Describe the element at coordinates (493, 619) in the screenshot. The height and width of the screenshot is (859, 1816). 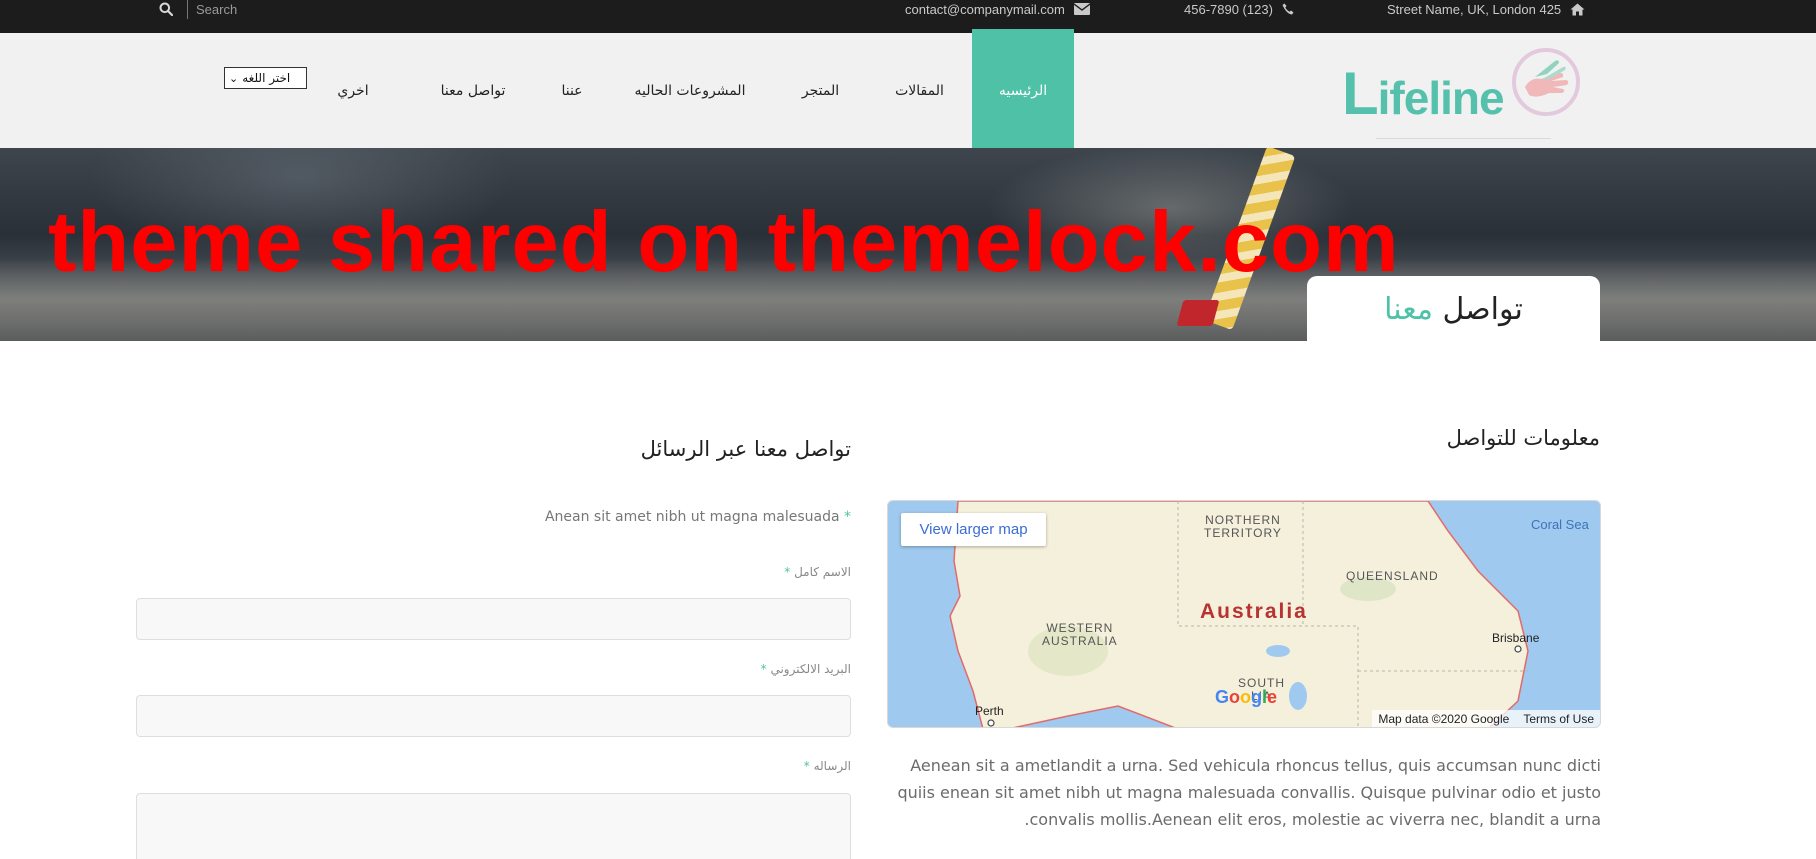
I see `full-name-field` at that location.